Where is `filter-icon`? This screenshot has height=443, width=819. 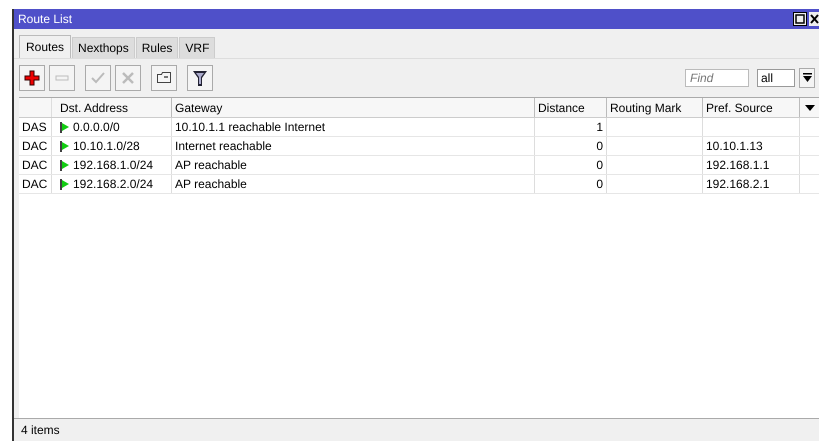
filter-icon is located at coordinates (200, 78).